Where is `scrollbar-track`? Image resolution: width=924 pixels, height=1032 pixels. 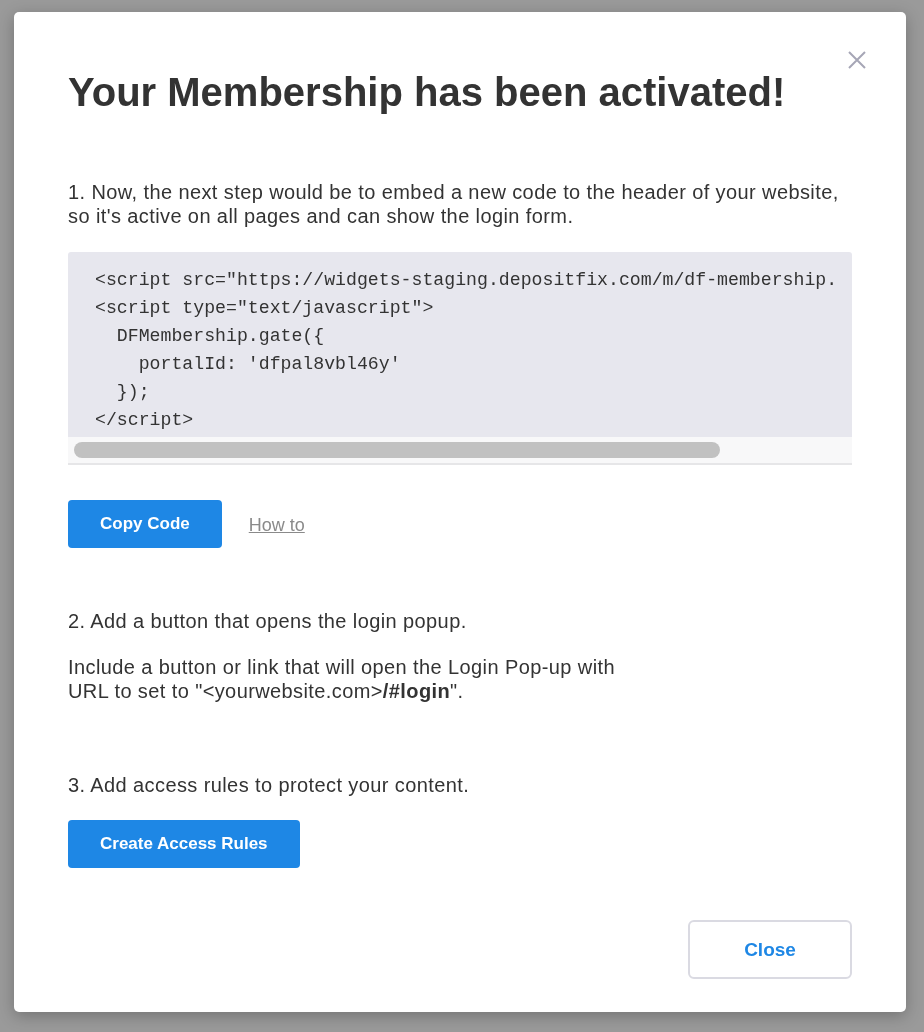 scrollbar-track is located at coordinates (460, 451).